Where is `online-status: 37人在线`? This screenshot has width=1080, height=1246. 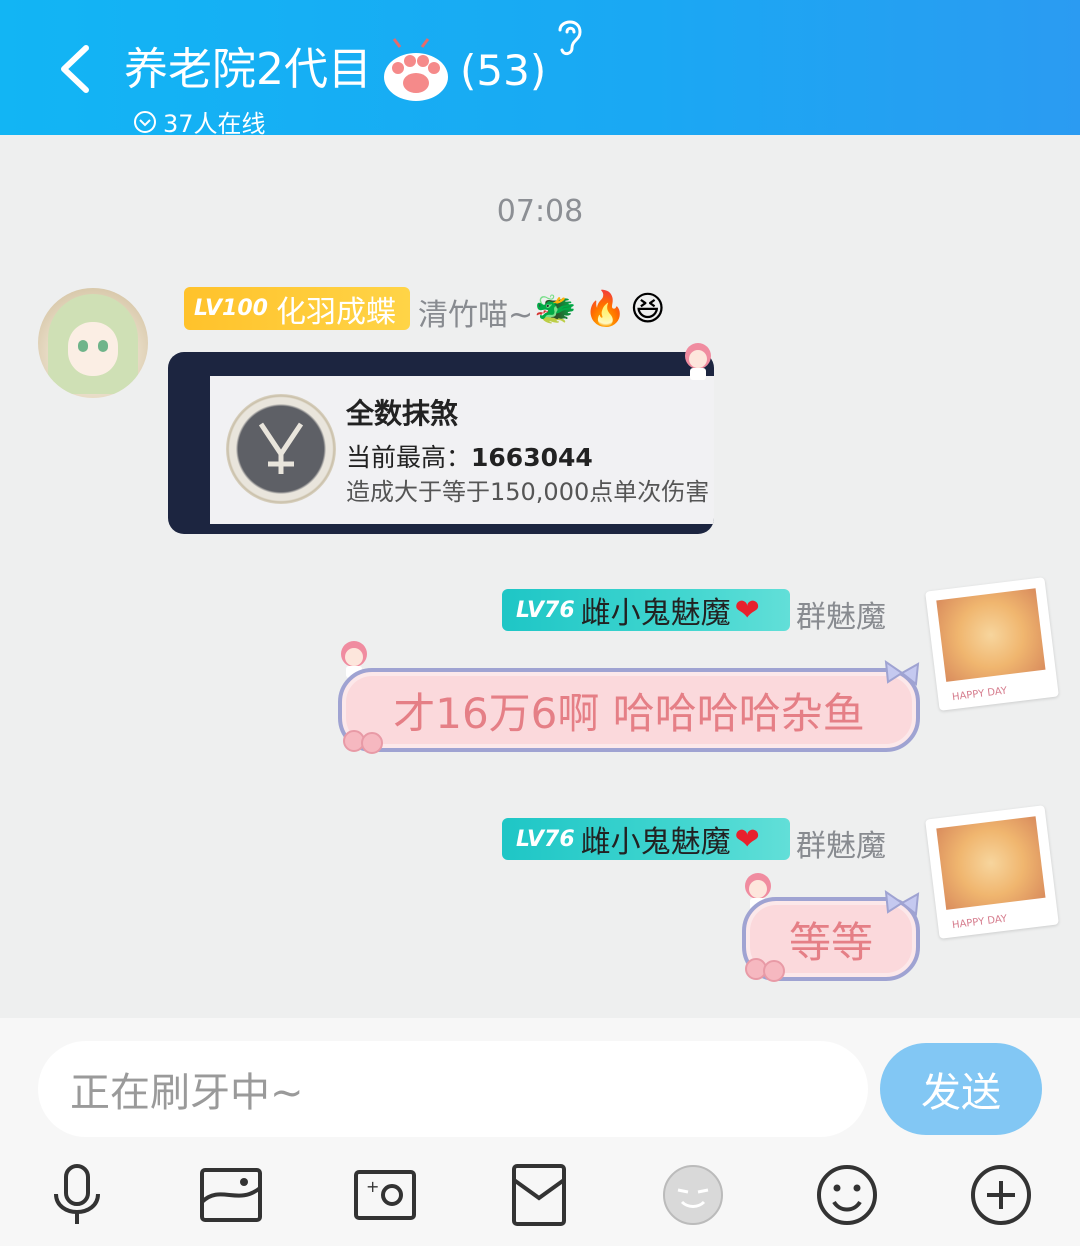
online-status: 37人在线 is located at coordinates (199, 121).